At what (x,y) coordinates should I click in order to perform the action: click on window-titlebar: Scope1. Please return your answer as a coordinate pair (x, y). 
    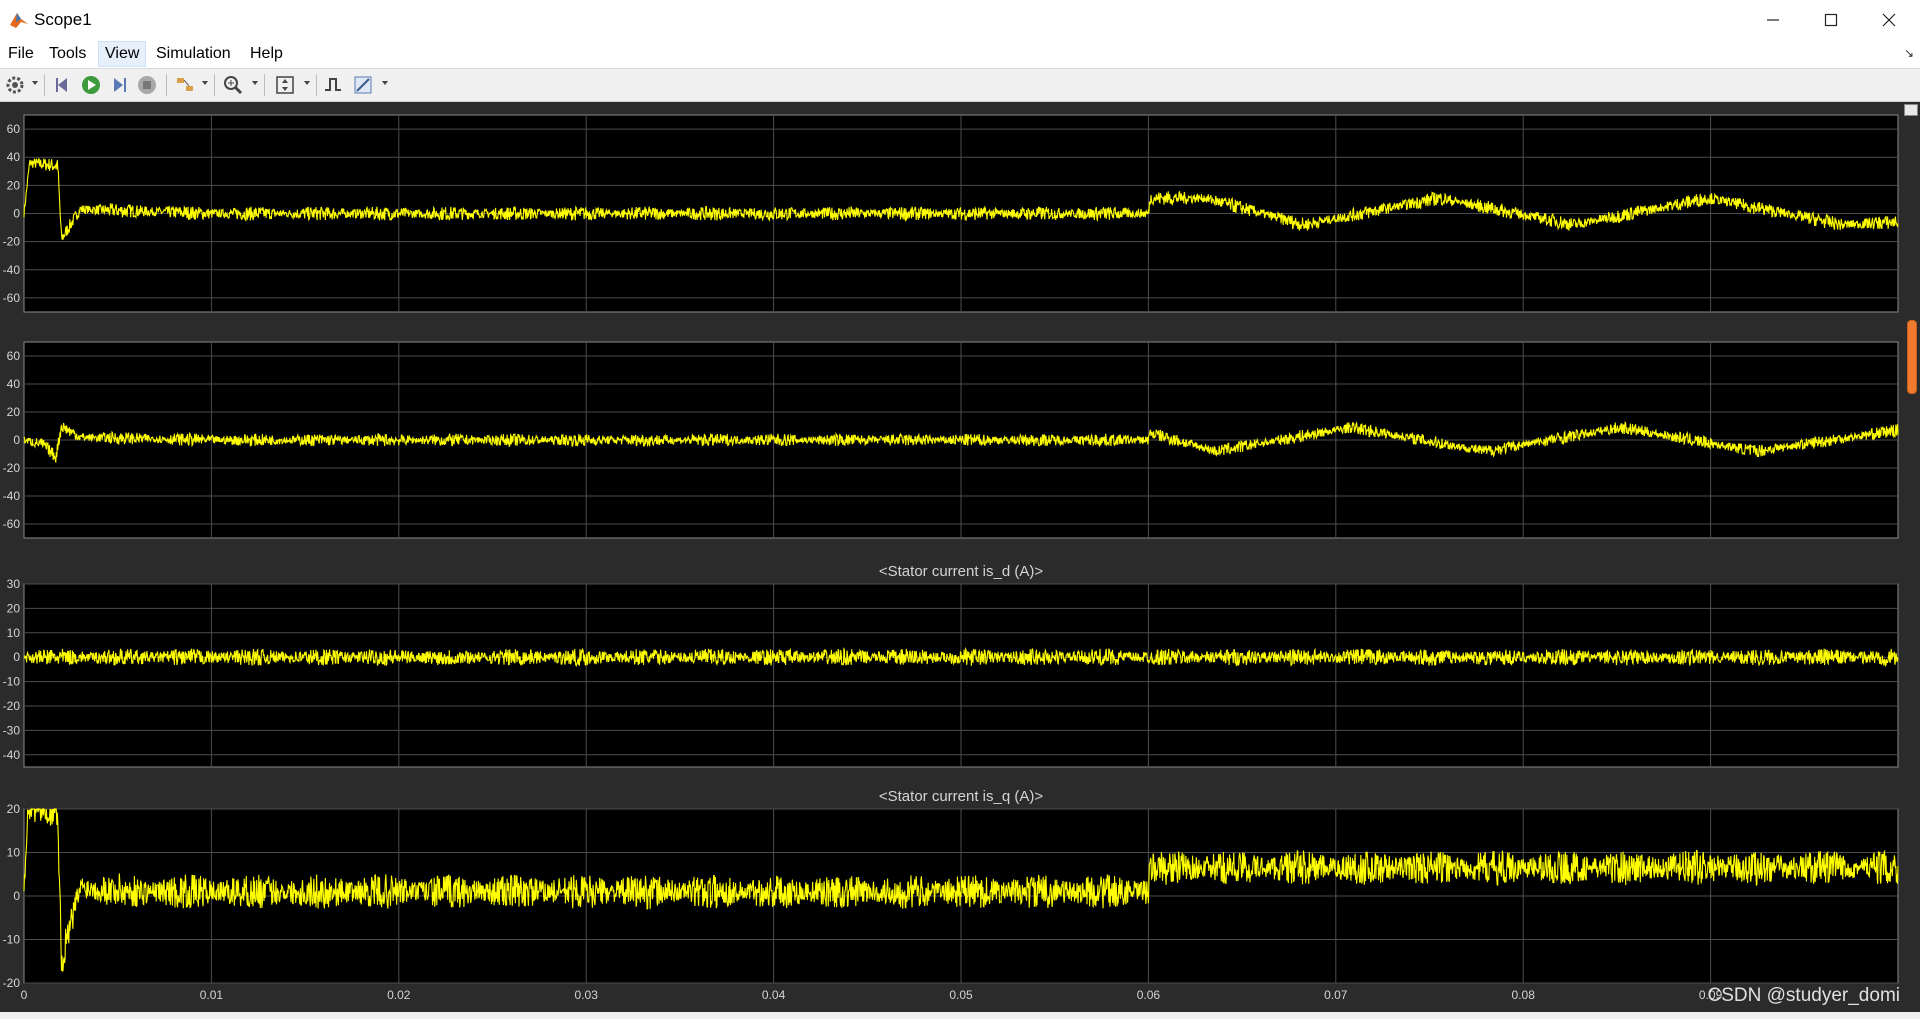
    Looking at the image, I should click on (960, 20).